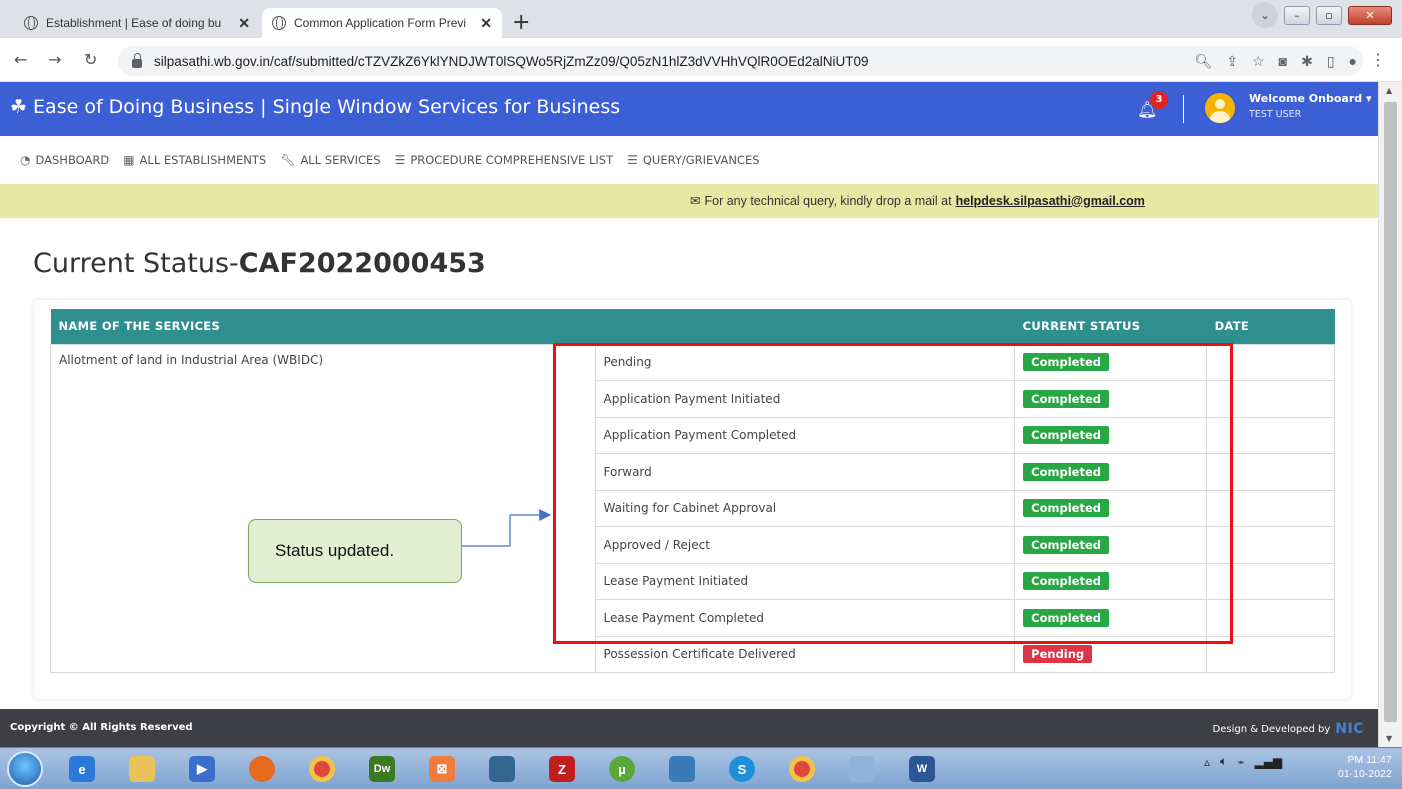 Image resolution: width=1402 pixels, height=789 pixels. I want to click on zoom-icon: 🔍︎, so click(1204, 61).